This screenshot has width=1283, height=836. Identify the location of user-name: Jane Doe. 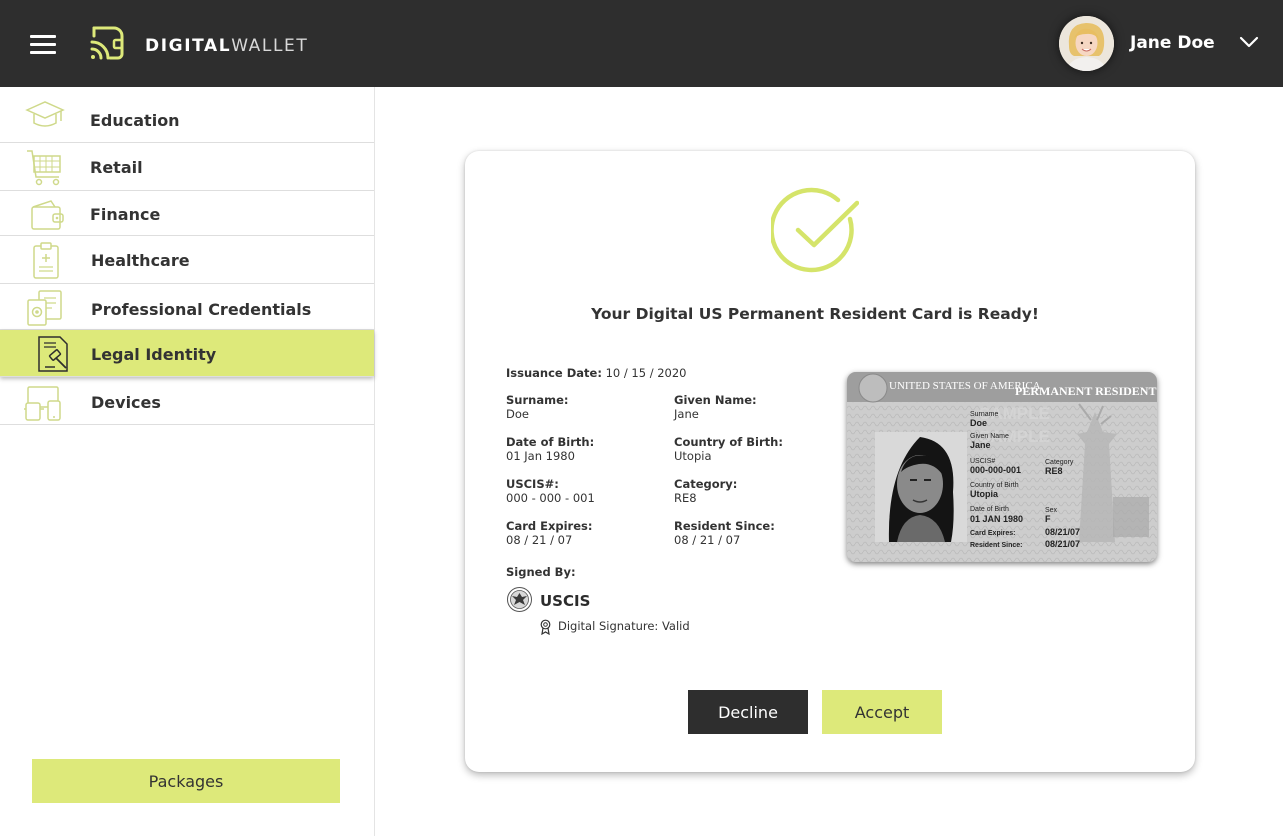
(1172, 43).